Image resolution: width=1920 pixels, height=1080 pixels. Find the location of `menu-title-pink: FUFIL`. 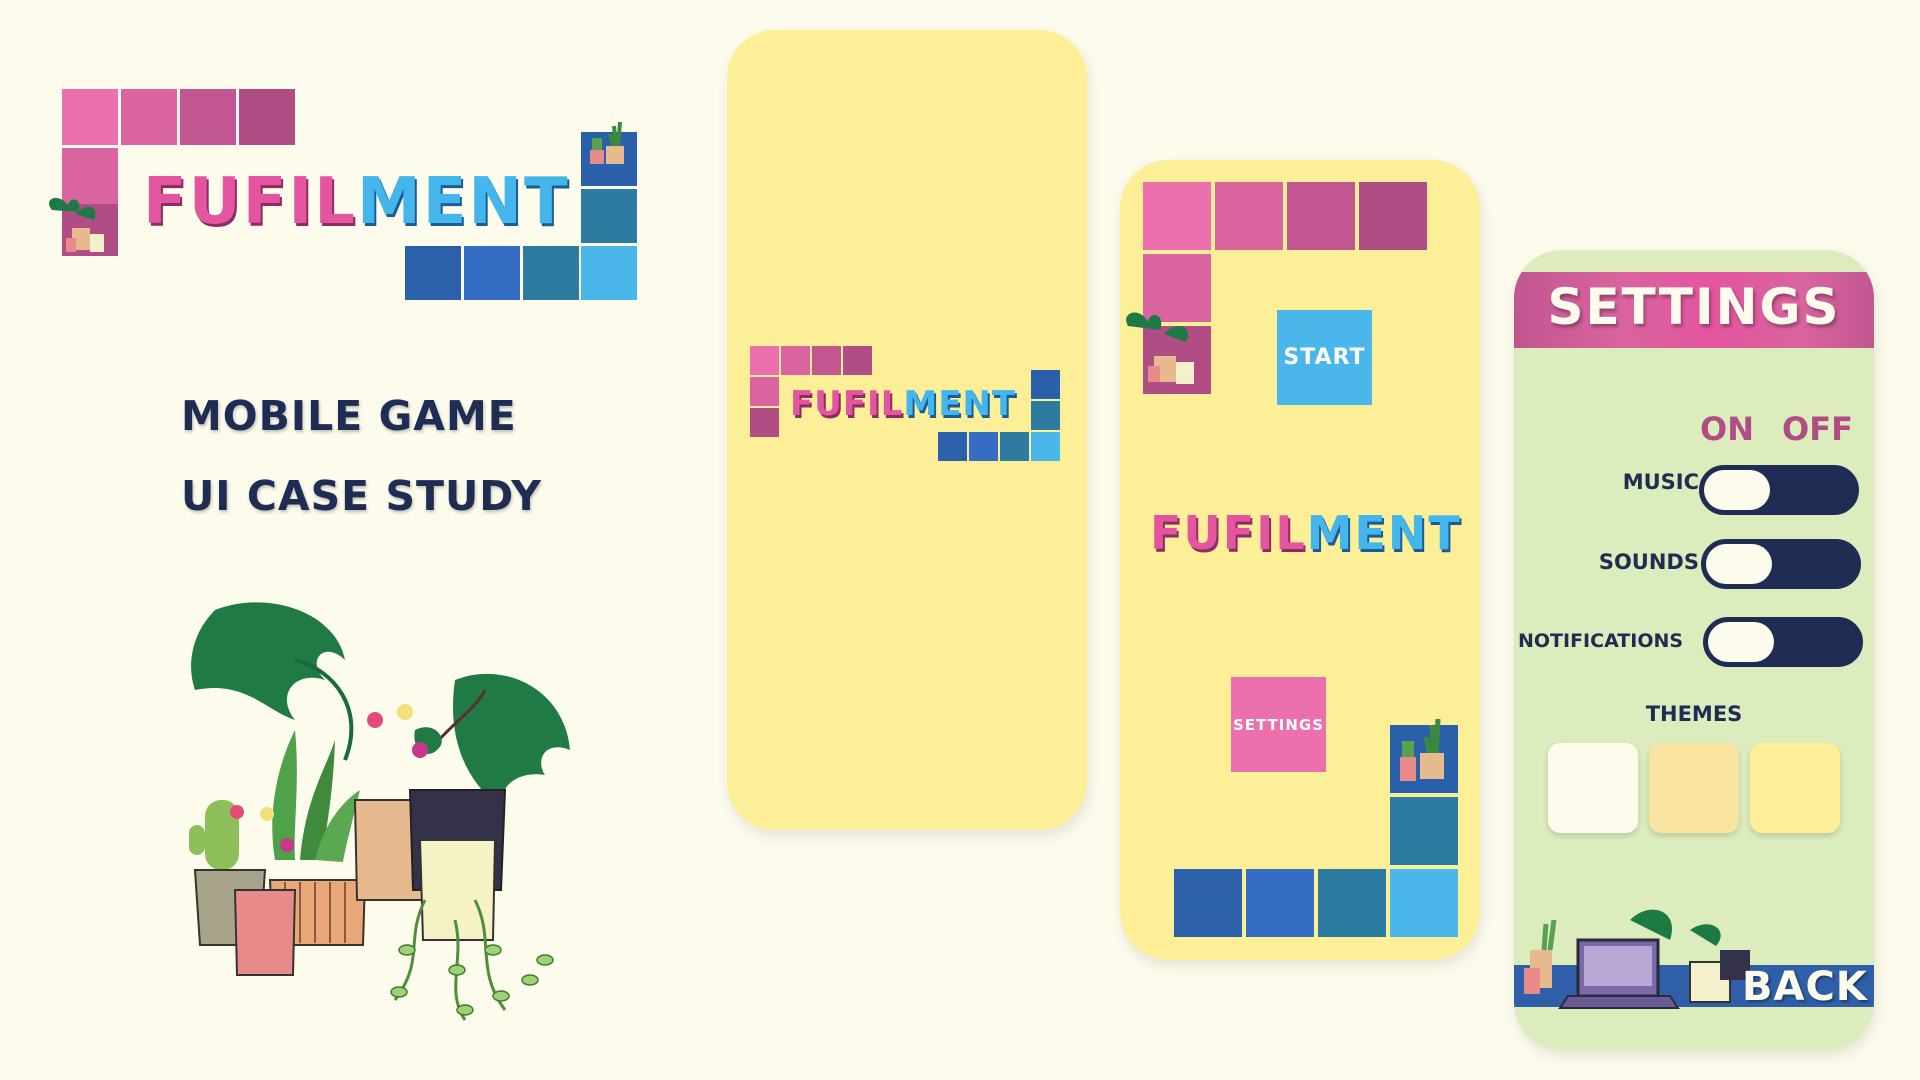

menu-title-pink: FUFIL is located at coordinates (1228, 533).